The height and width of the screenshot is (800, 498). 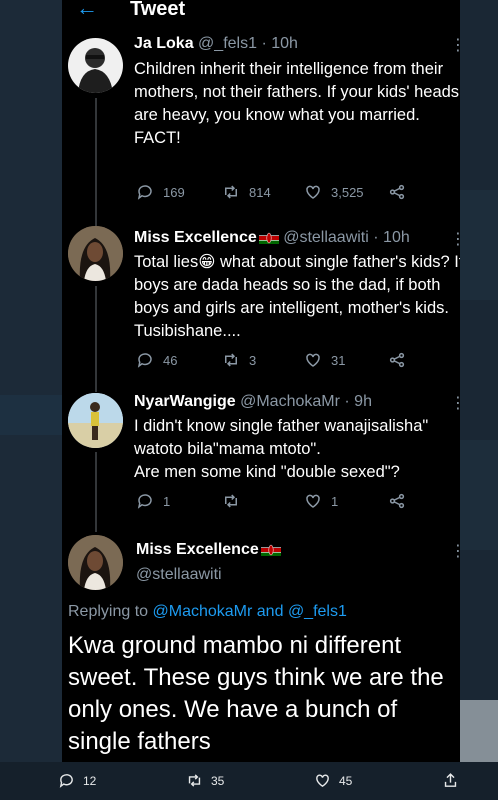 What do you see at coordinates (158, 10) in the screenshot?
I see `page-title: Tweet` at bounding box center [158, 10].